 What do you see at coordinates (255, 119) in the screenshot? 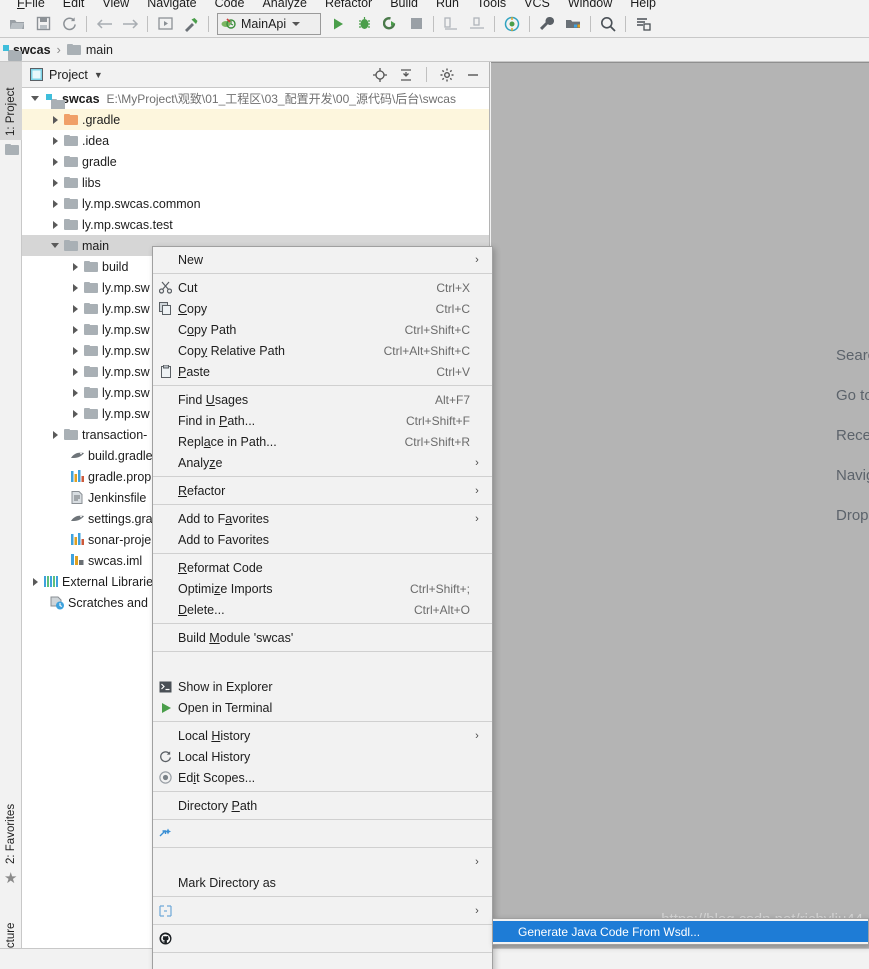
I see `tree-row-gradle-dir: .gradle` at bounding box center [255, 119].